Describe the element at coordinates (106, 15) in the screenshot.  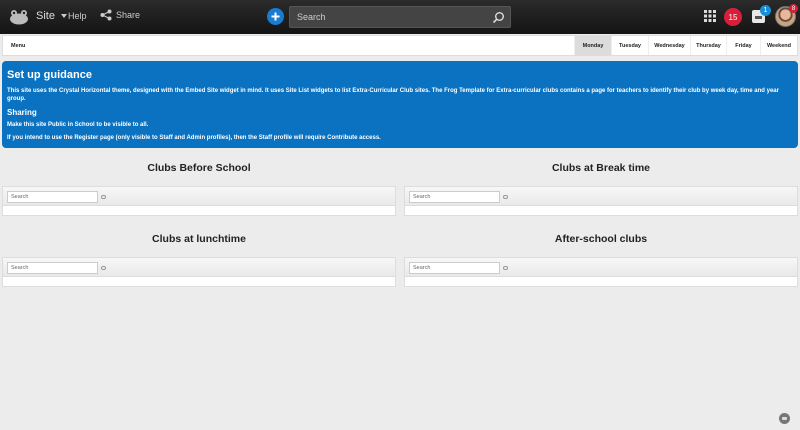
I see `share-icon` at that location.